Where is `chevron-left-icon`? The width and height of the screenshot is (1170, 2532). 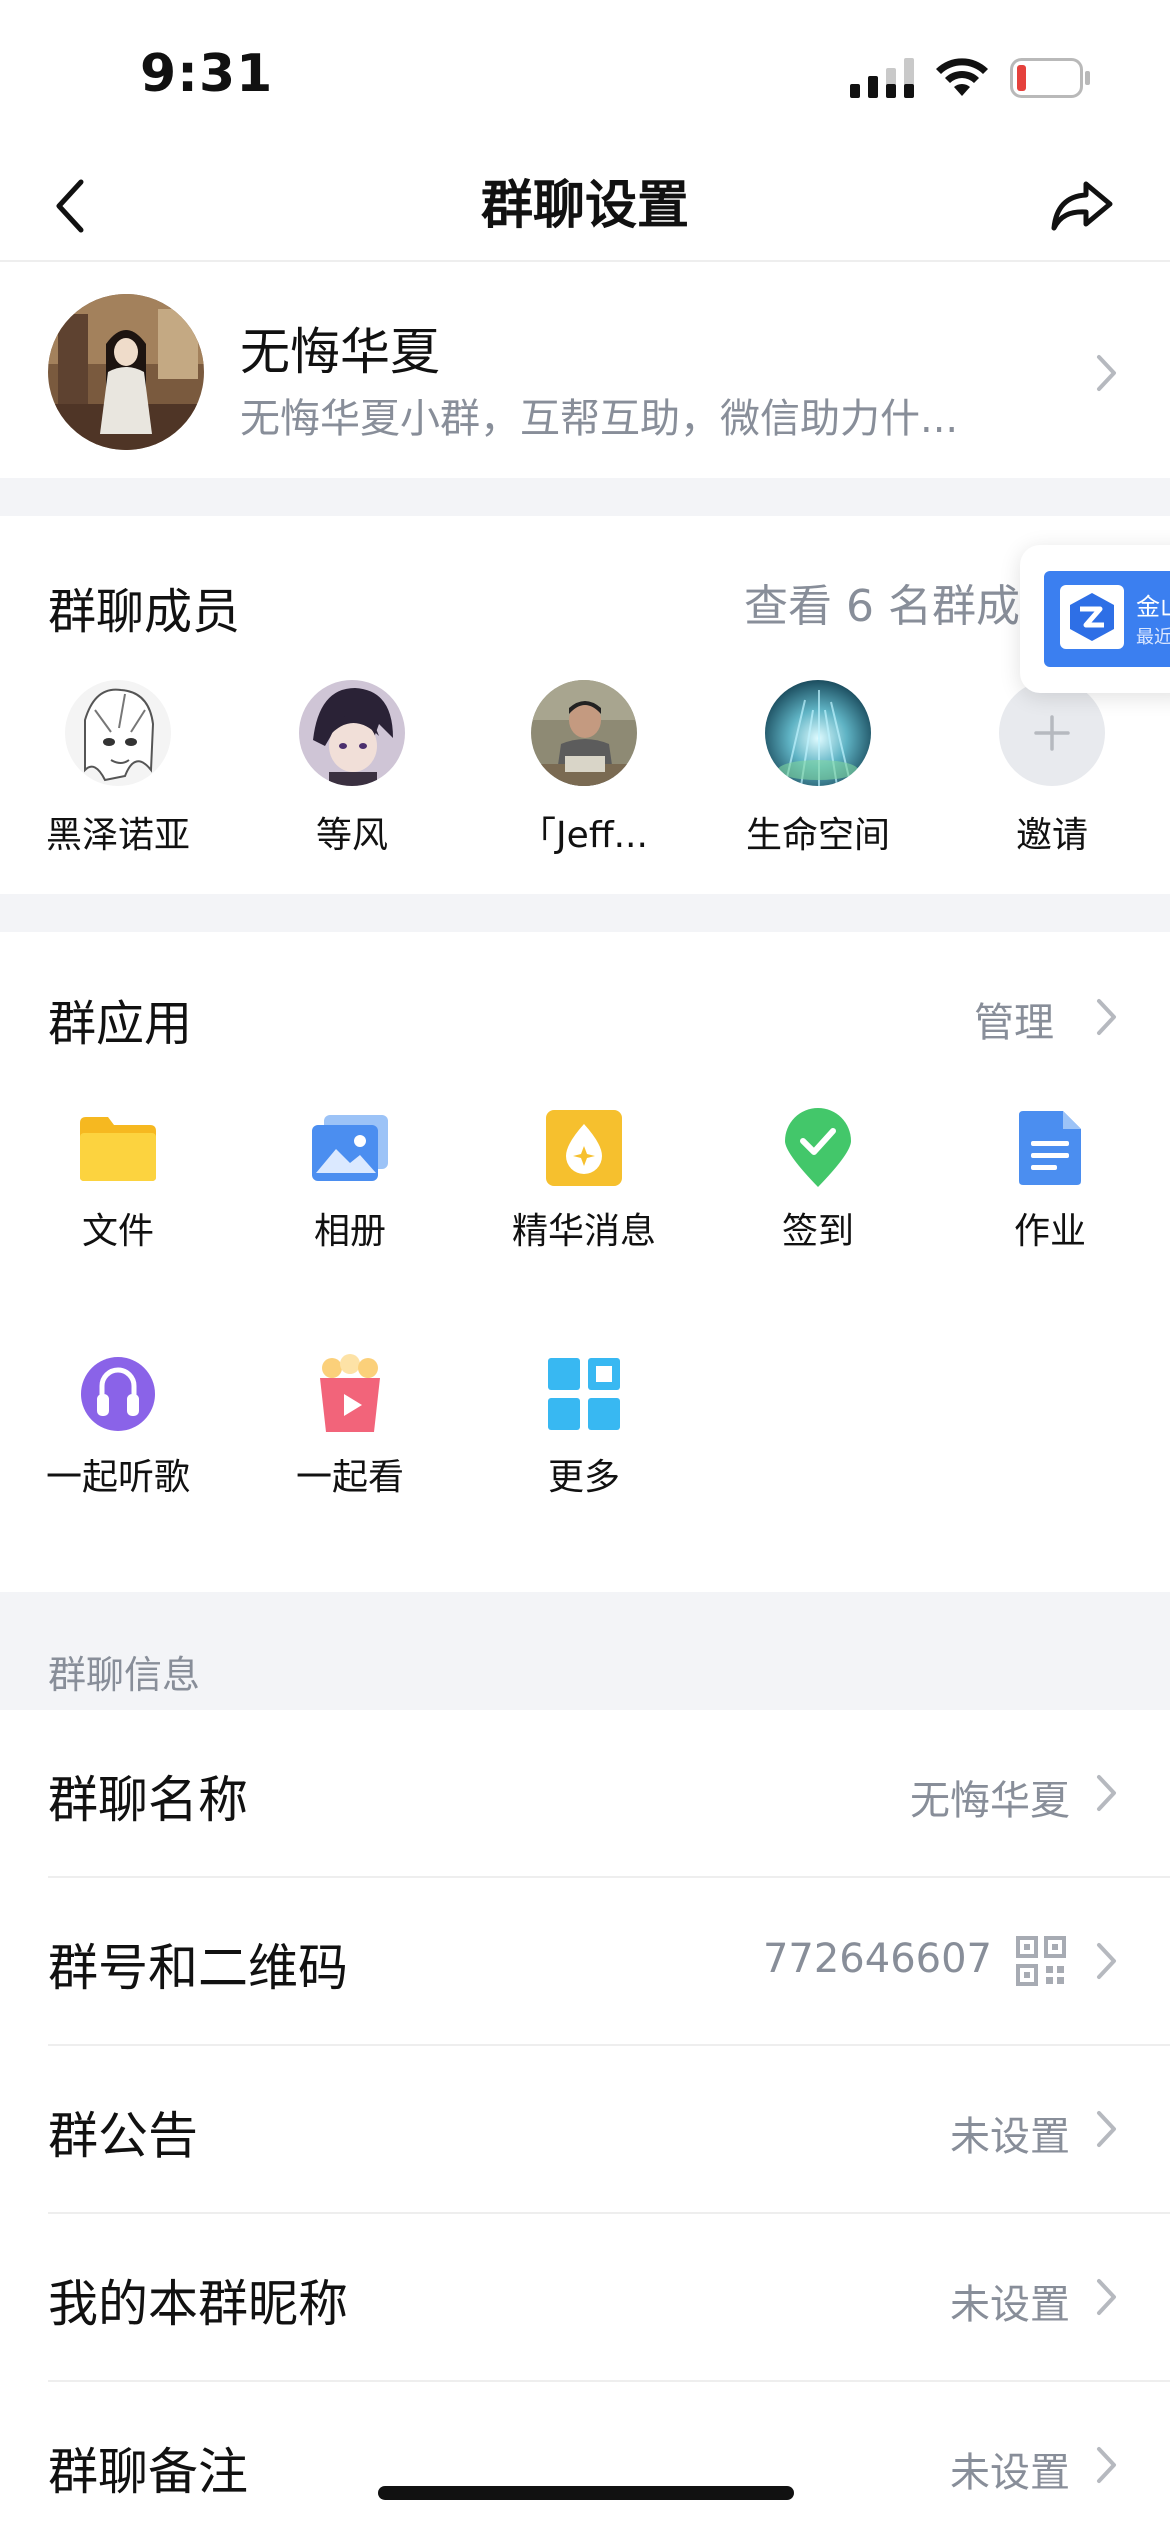
chevron-left-icon is located at coordinates (70, 206).